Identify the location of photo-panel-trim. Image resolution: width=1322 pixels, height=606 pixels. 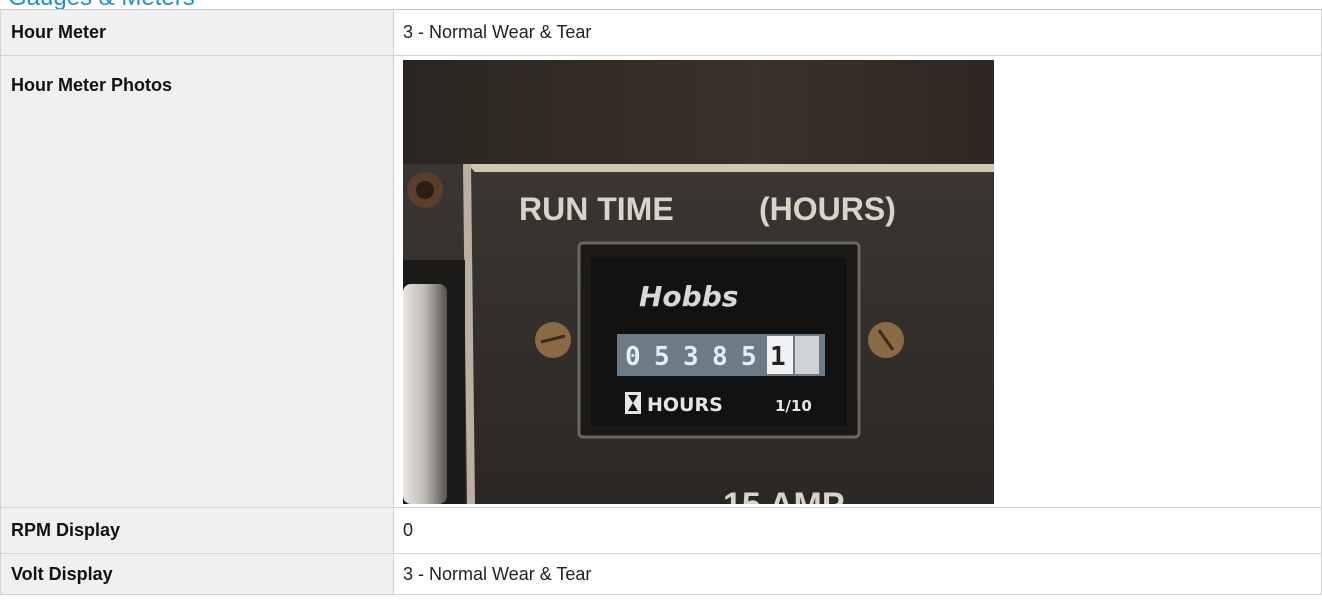
(730, 168).